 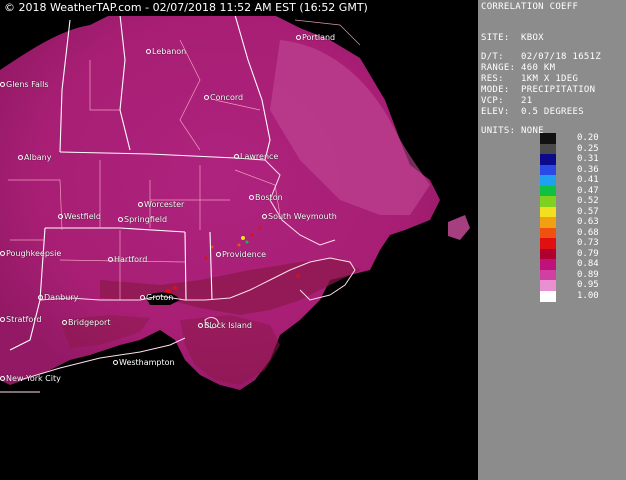 I want to click on city-name: Providence, so click(x=244, y=254).